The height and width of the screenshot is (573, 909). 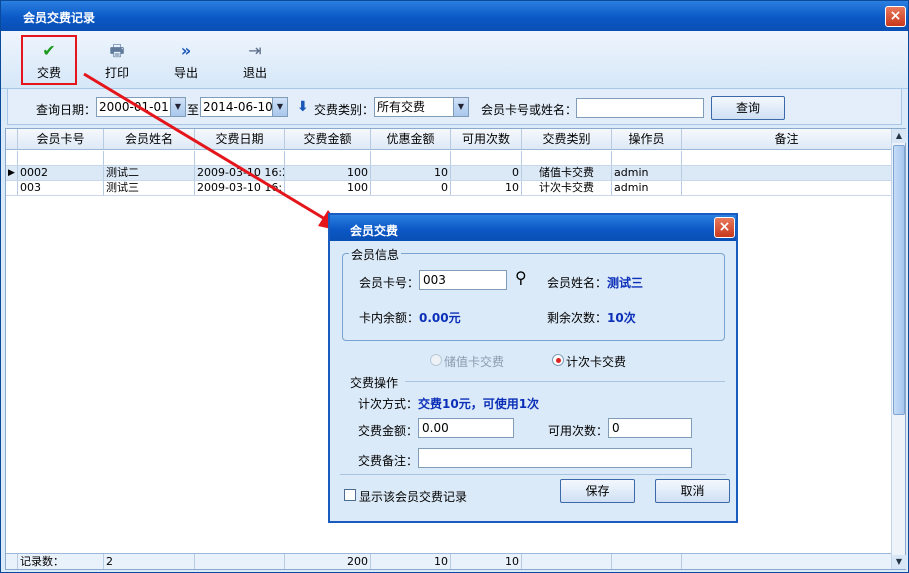 What do you see at coordinates (149, 139) in the screenshot?
I see `column-header: 会员姓名` at bounding box center [149, 139].